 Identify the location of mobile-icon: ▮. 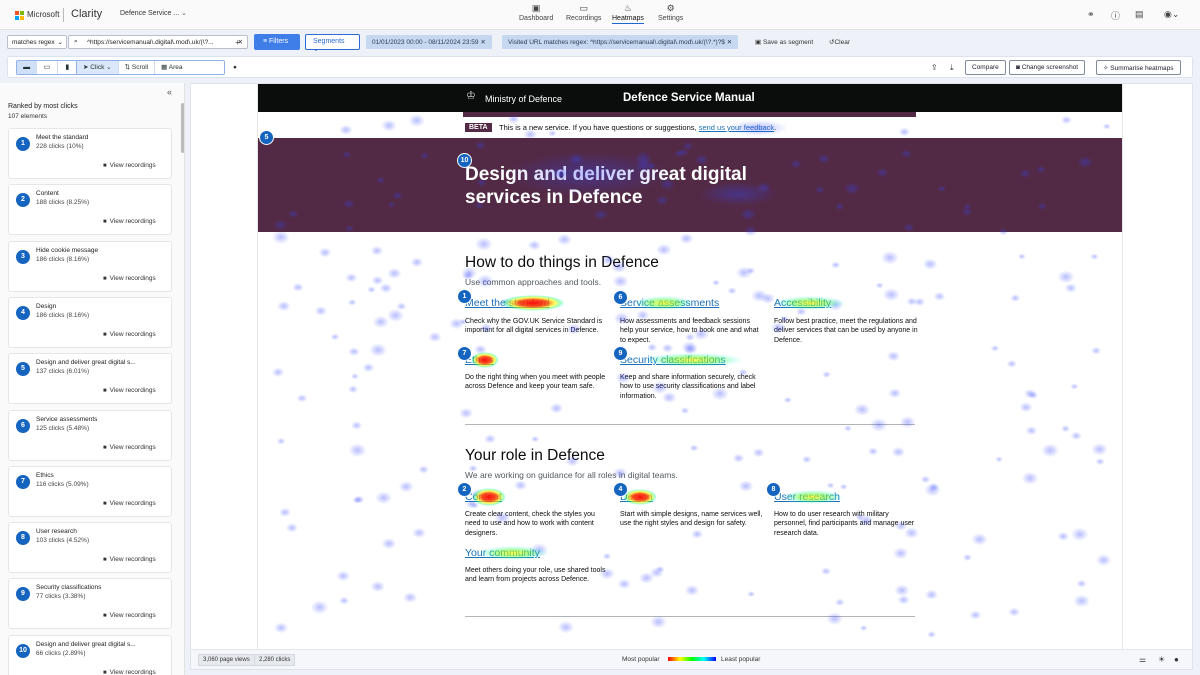
(67, 67).